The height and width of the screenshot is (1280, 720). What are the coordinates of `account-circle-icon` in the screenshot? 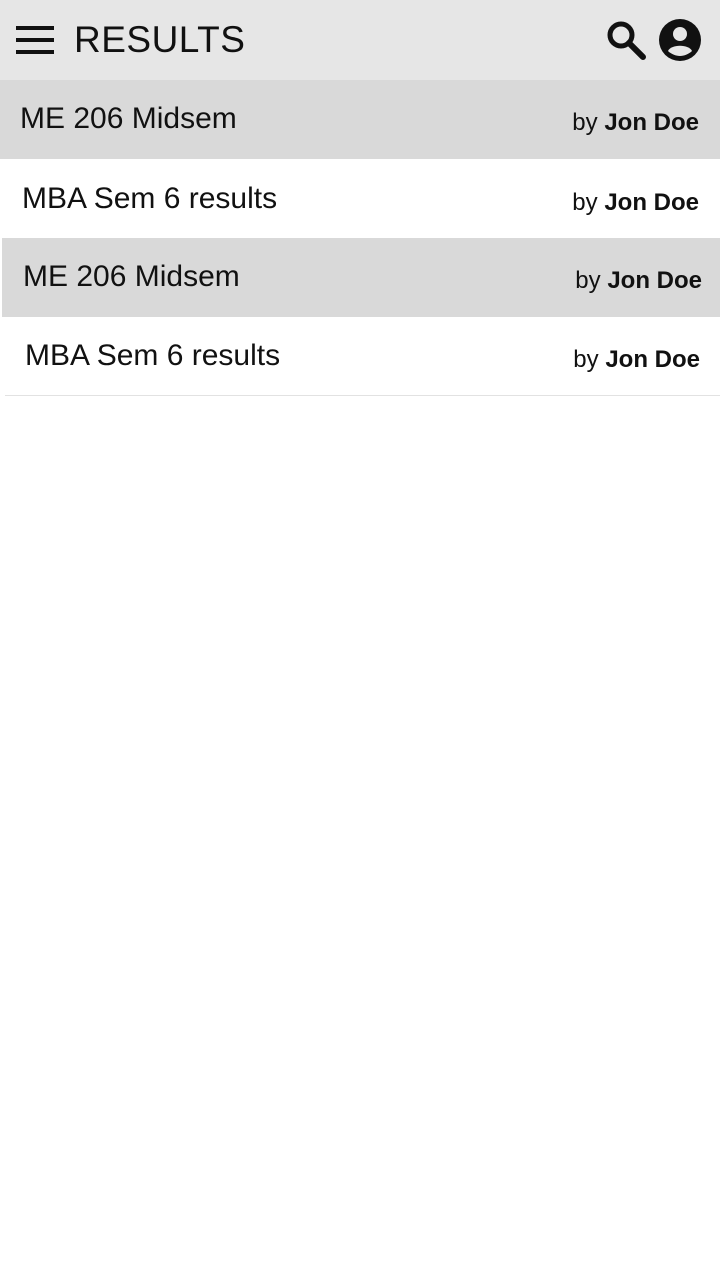 It's located at (680, 40).